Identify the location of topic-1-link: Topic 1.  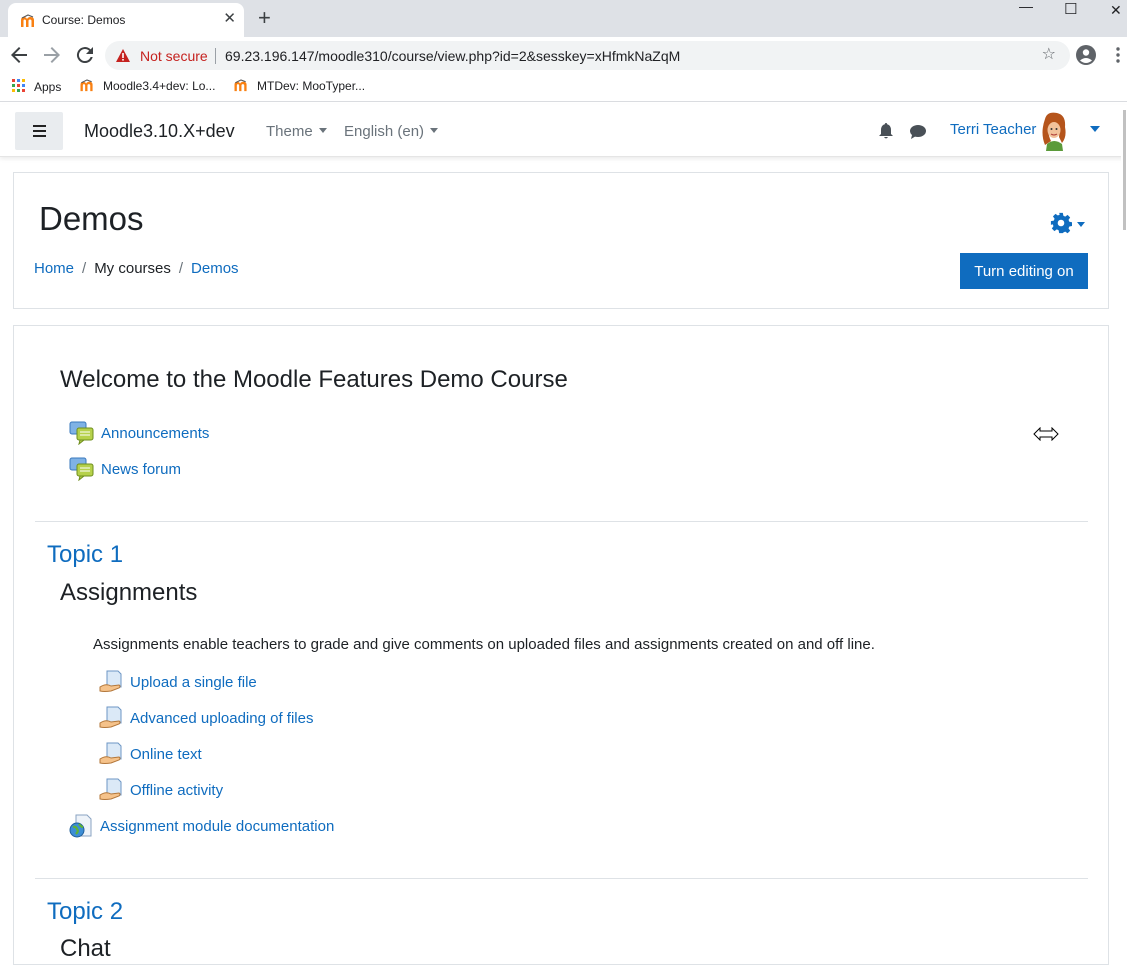
(85, 555).